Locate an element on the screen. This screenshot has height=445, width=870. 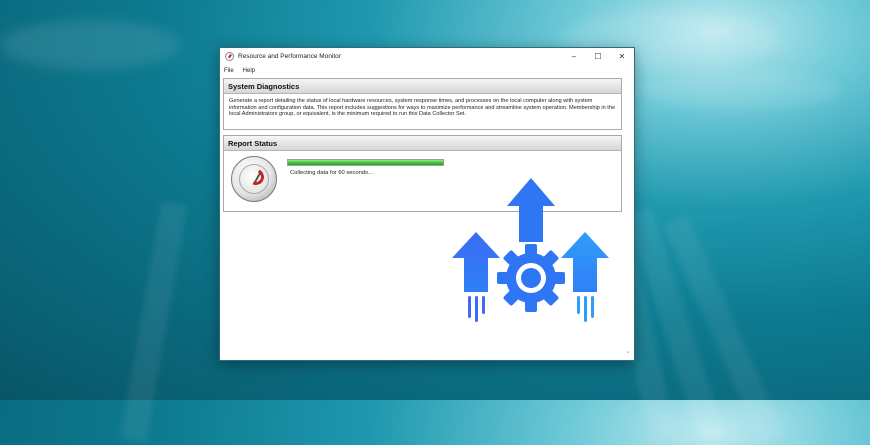
performance-gauge-icon is located at coordinates (254, 179).